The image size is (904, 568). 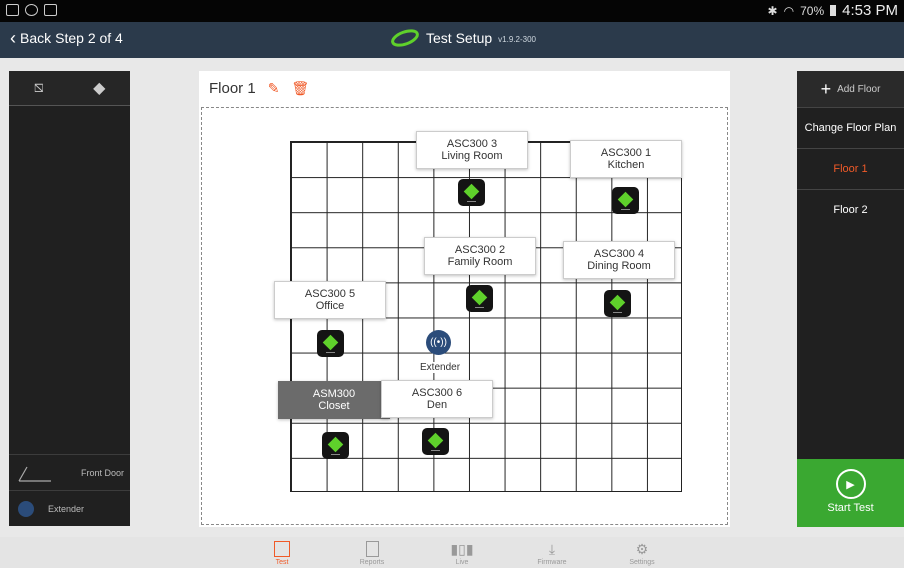 What do you see at coordinates (437, 393) in the screenshot?
I see `device-name: ASC300 6` at bounding box center [437, 393].